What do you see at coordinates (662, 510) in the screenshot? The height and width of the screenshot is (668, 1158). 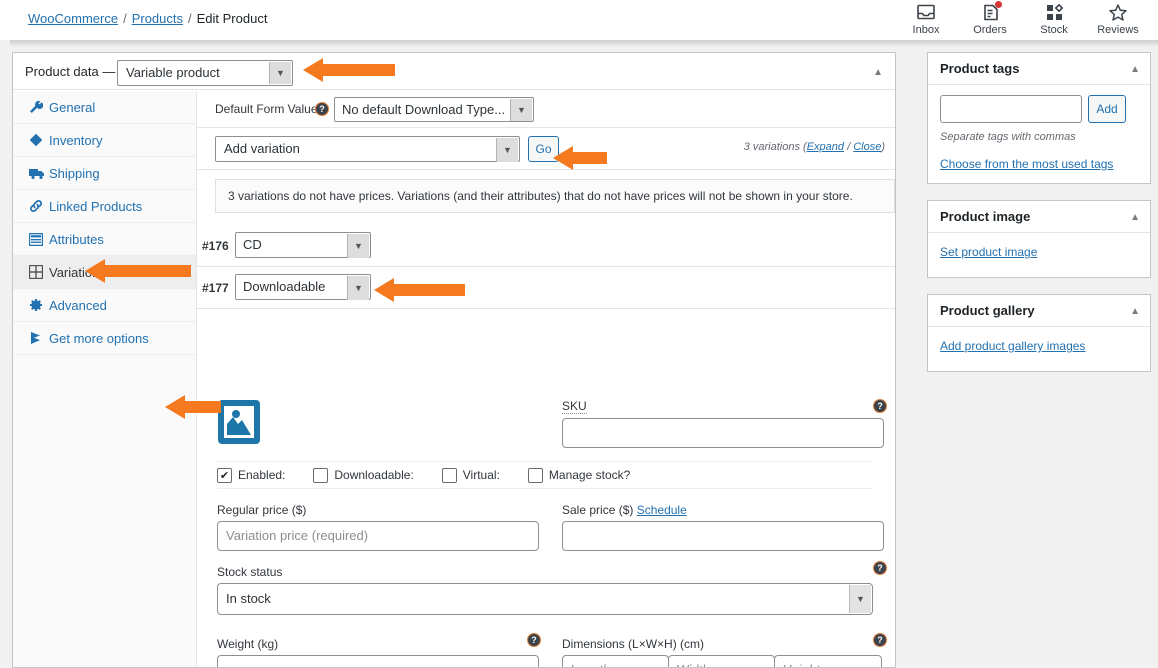 I see `sale-price-schedule-link: Schedule` at bounding box center [662, 510].